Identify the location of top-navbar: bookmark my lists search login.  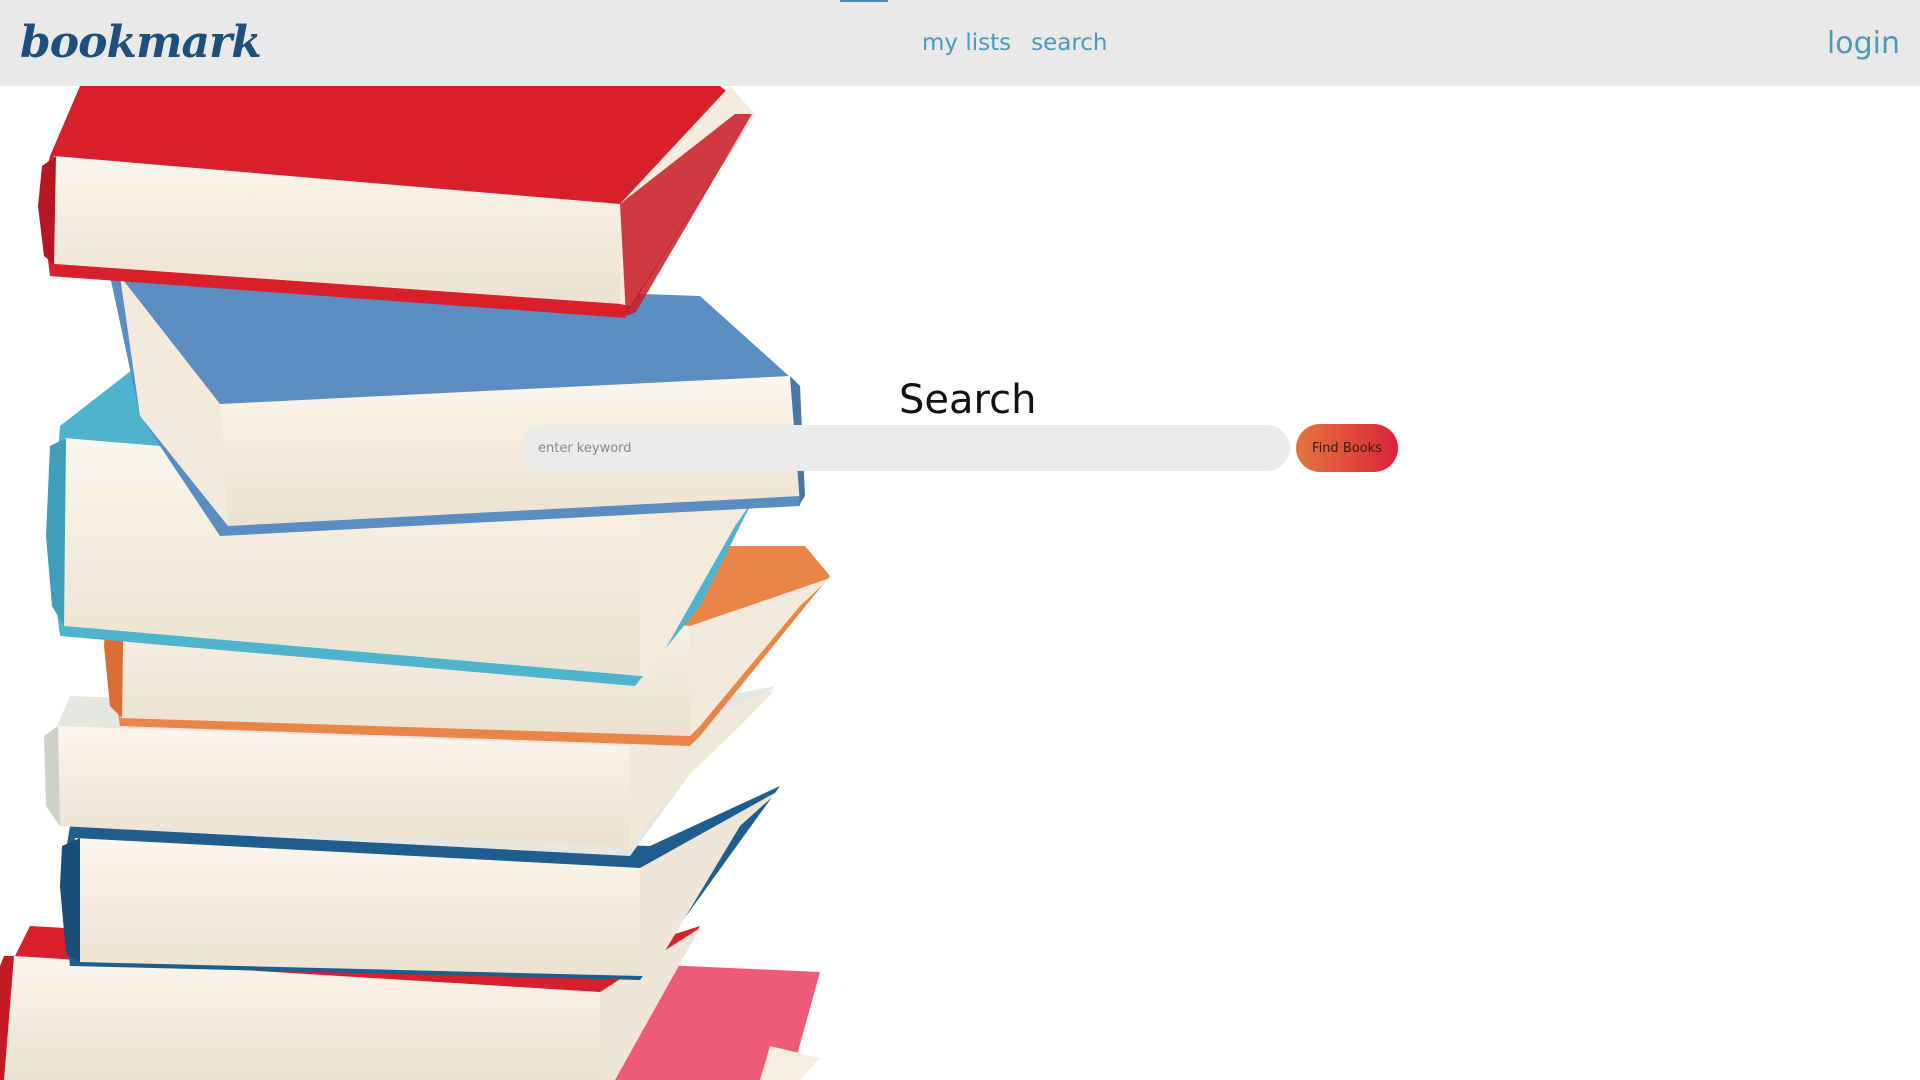
(960, 43).